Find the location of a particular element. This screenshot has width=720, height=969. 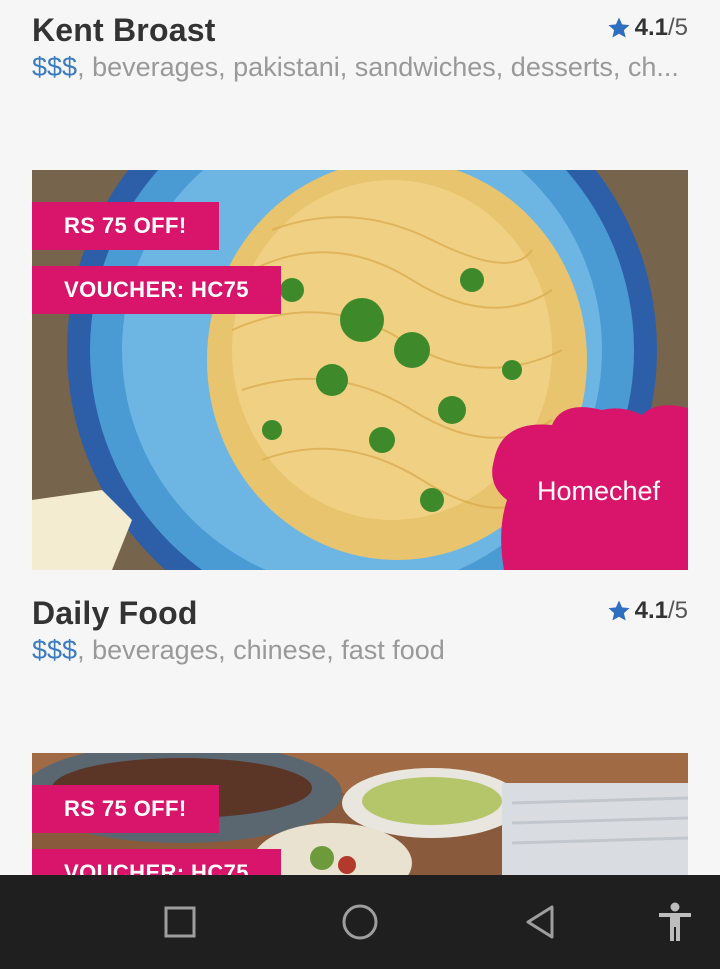

home-icon is located at coordinates (360, 922).